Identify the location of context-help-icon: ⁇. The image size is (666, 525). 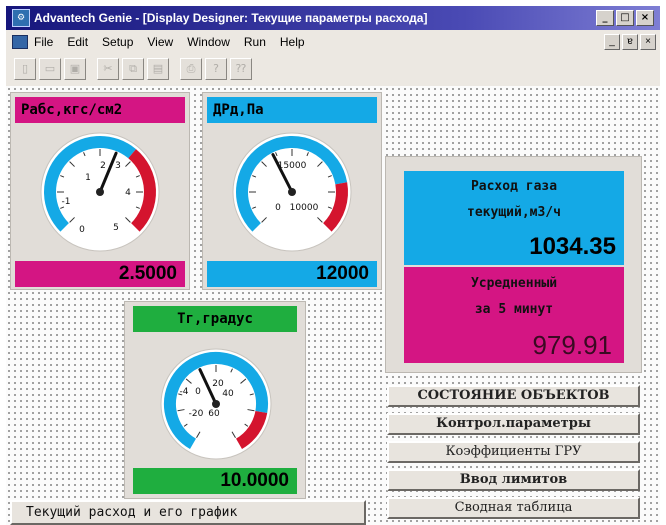
(241, 69).